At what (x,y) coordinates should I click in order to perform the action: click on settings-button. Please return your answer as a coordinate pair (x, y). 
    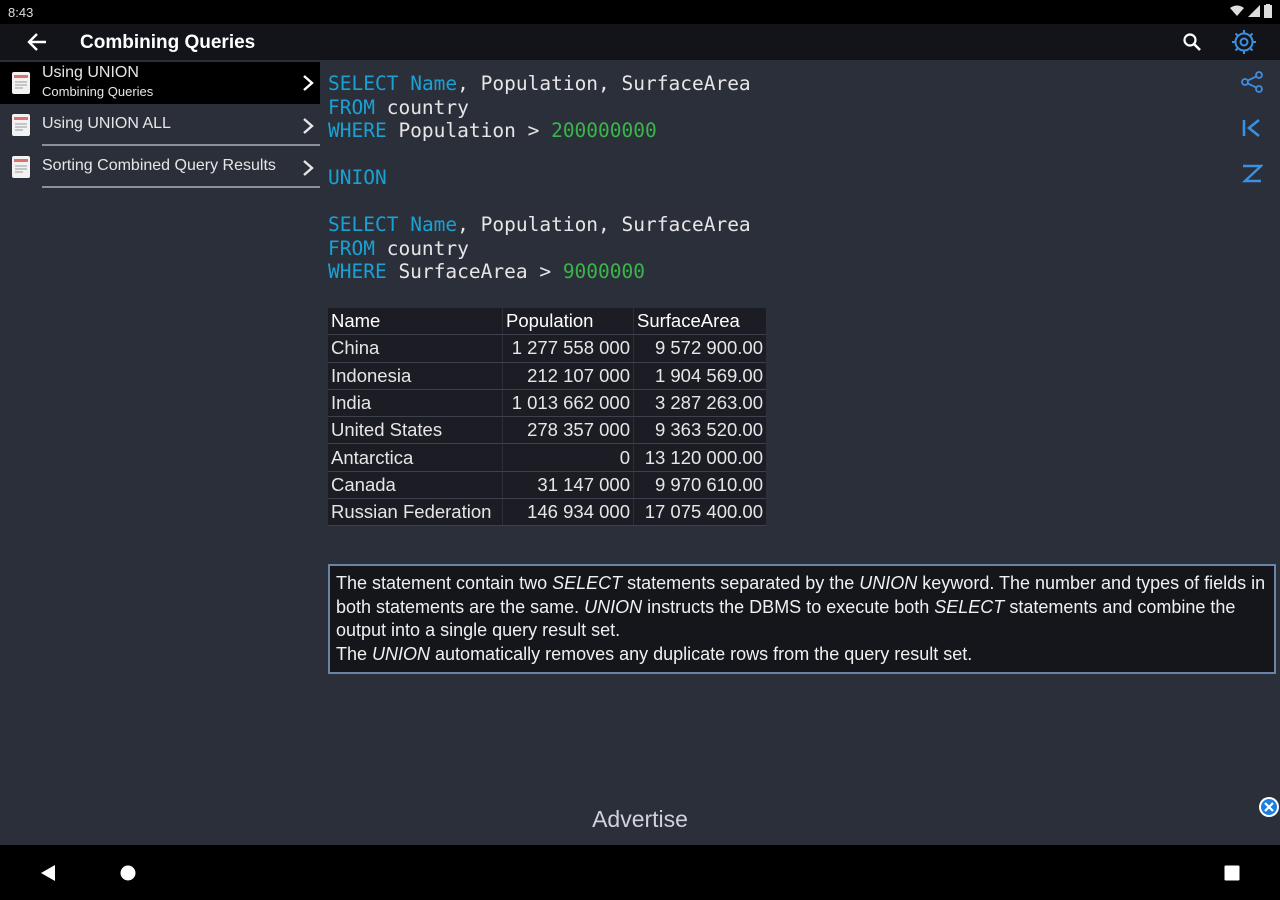
    Looking at the image, I should click on (1244, 42).